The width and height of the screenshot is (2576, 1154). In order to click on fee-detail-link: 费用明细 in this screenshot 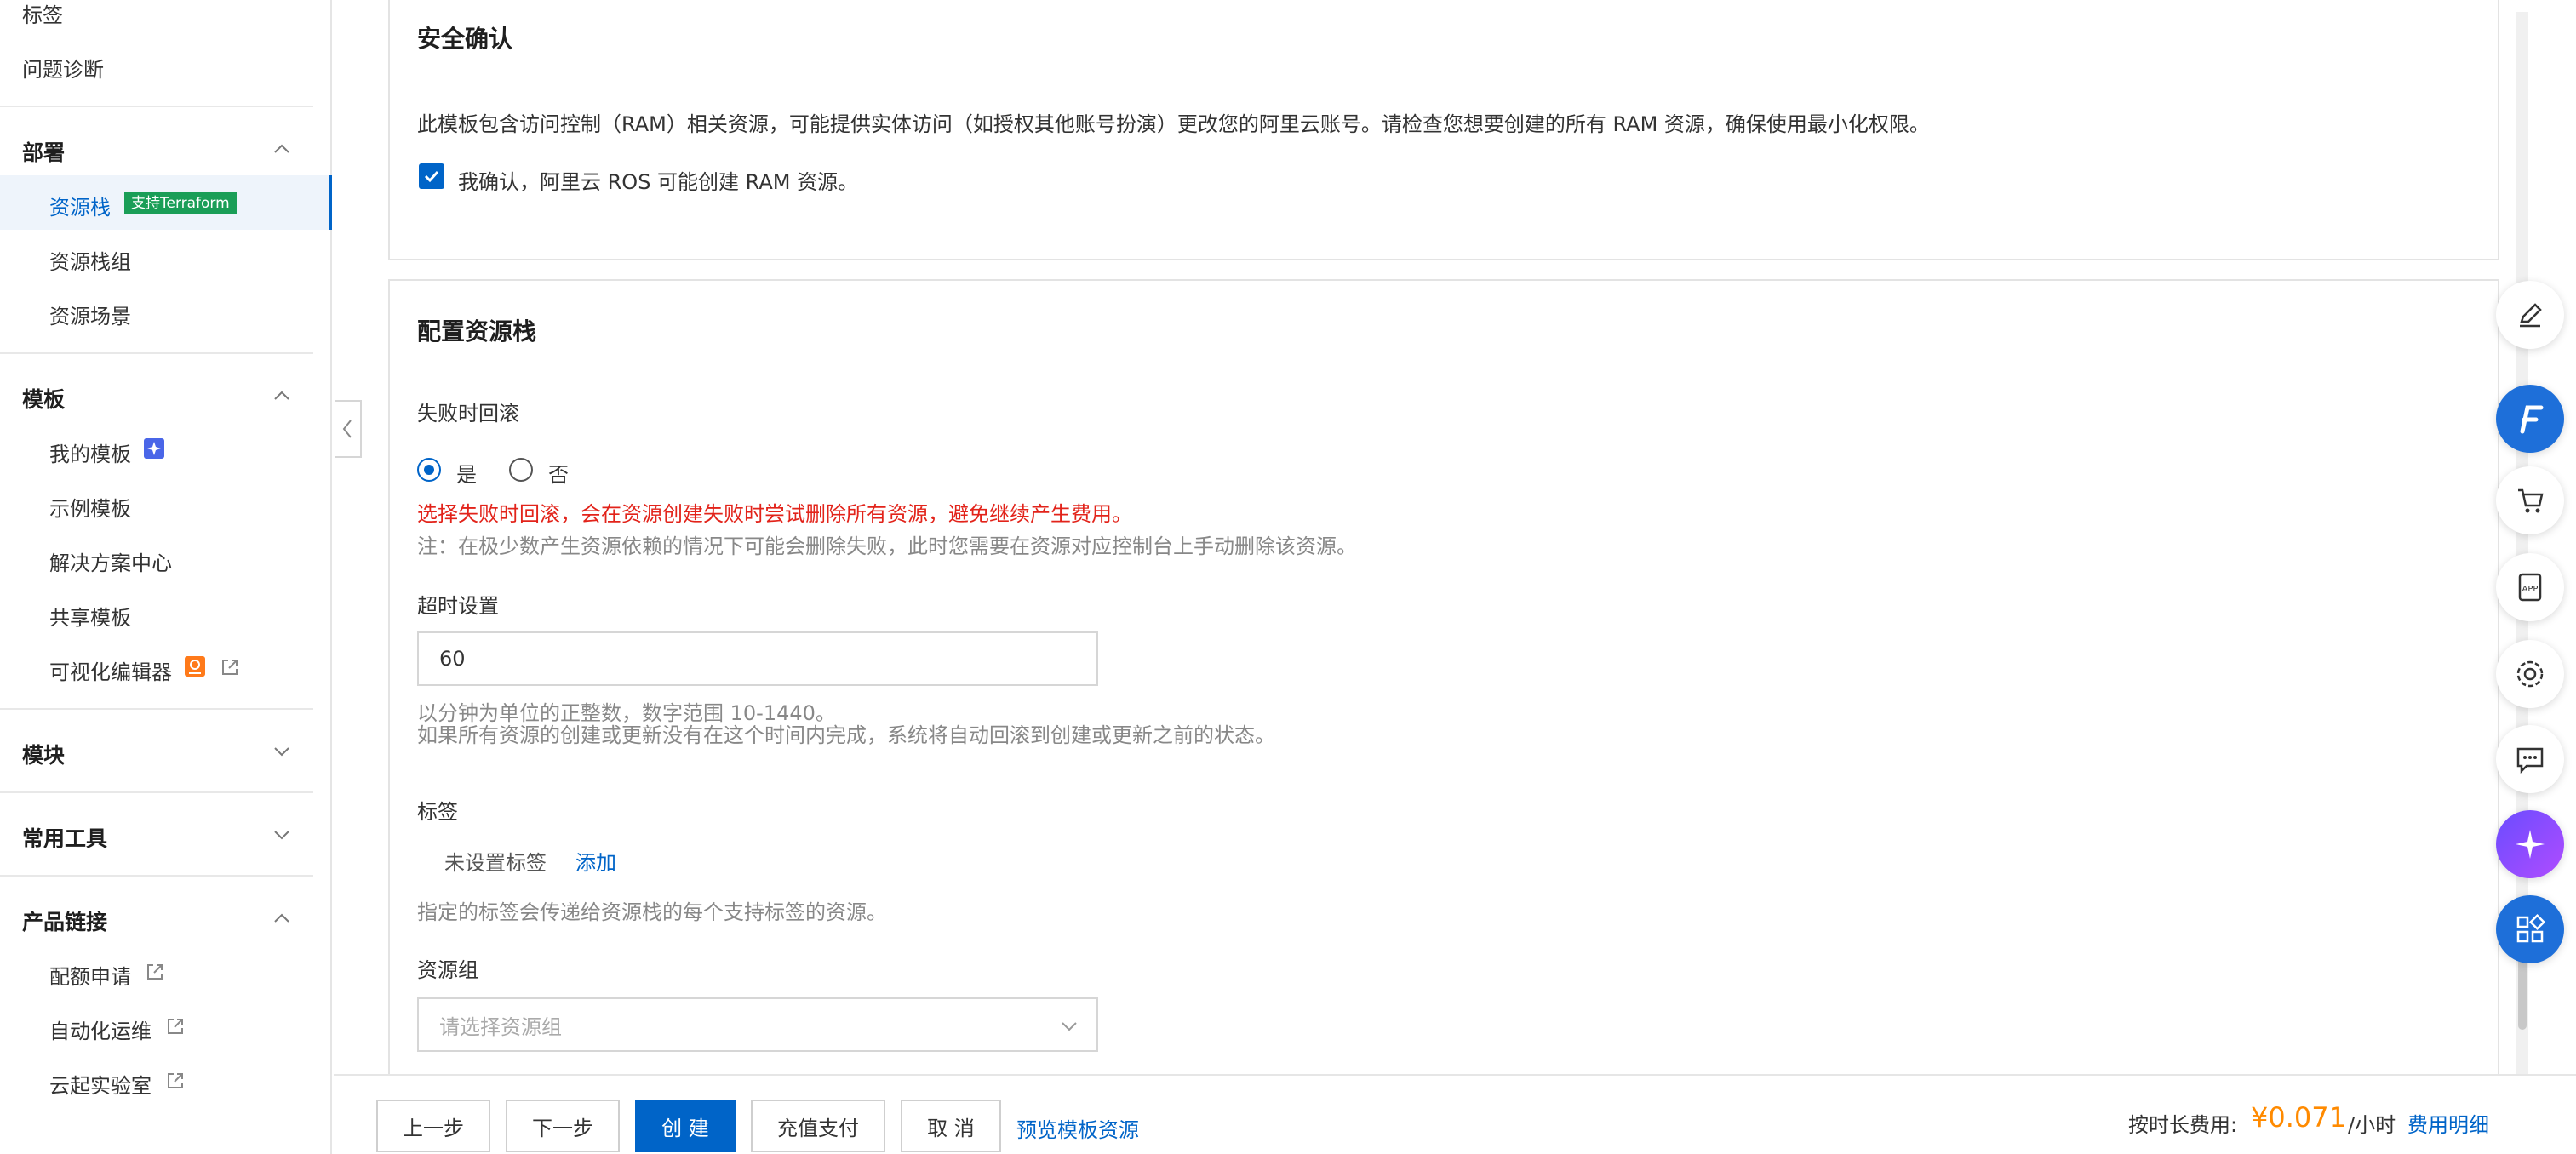, I will do `click(2448, 1123)`.